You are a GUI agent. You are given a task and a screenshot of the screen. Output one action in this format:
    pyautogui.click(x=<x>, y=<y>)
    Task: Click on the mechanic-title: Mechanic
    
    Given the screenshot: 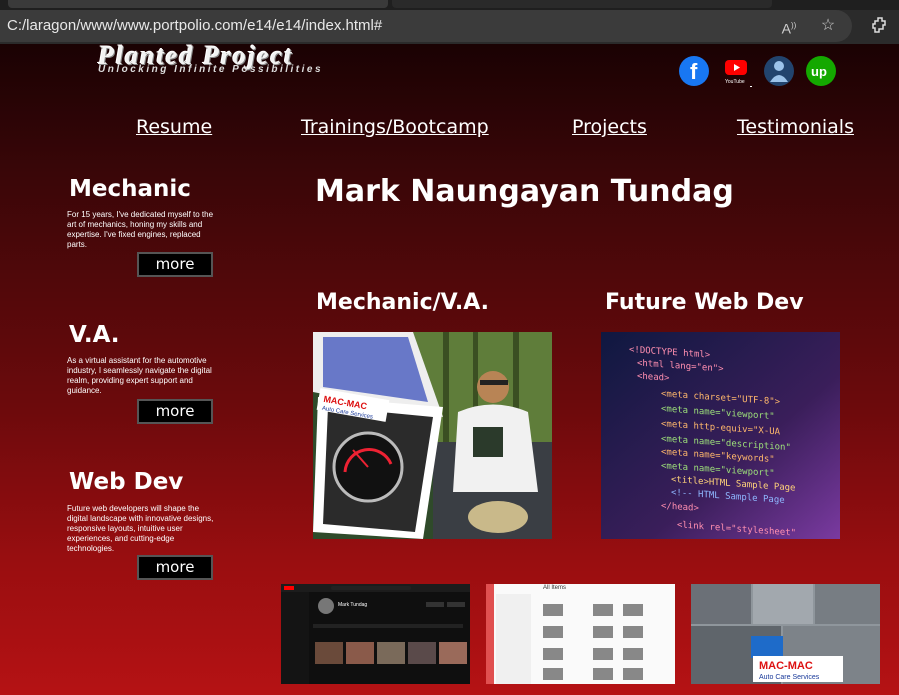 What is the action you would take?
    pyautogui.click(x=130, y=189)
    